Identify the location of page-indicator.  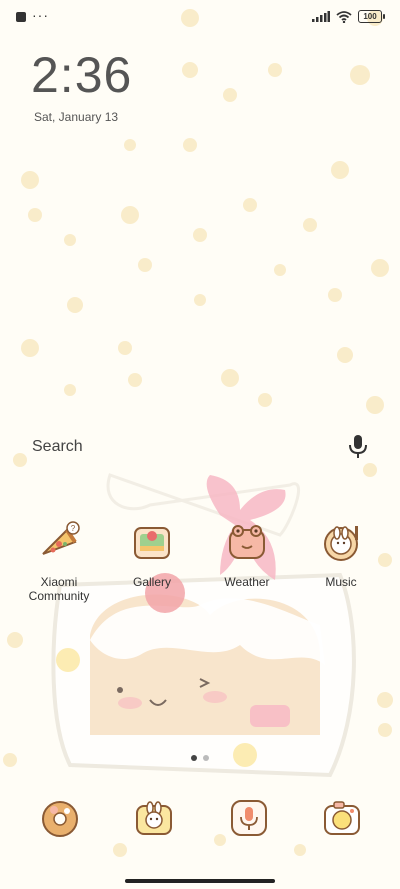
(200, 758).